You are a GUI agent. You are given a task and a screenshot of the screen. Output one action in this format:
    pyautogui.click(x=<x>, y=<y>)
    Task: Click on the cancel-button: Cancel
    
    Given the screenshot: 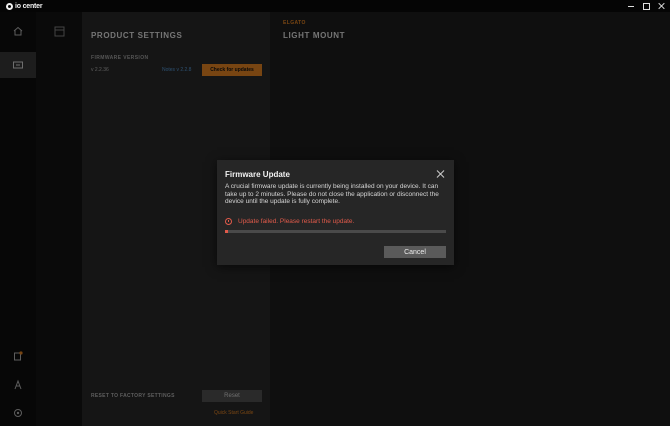 What is the action you would take?
    pyautogui.click(x=415, y=252)
    